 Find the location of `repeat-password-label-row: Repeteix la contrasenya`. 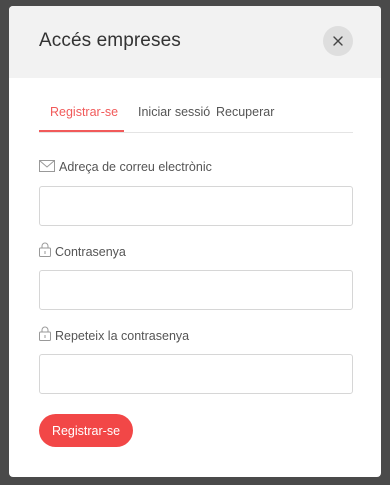

repeat-password-label-row: Repeteix la contrasenya is located at coordinates (114, 334).